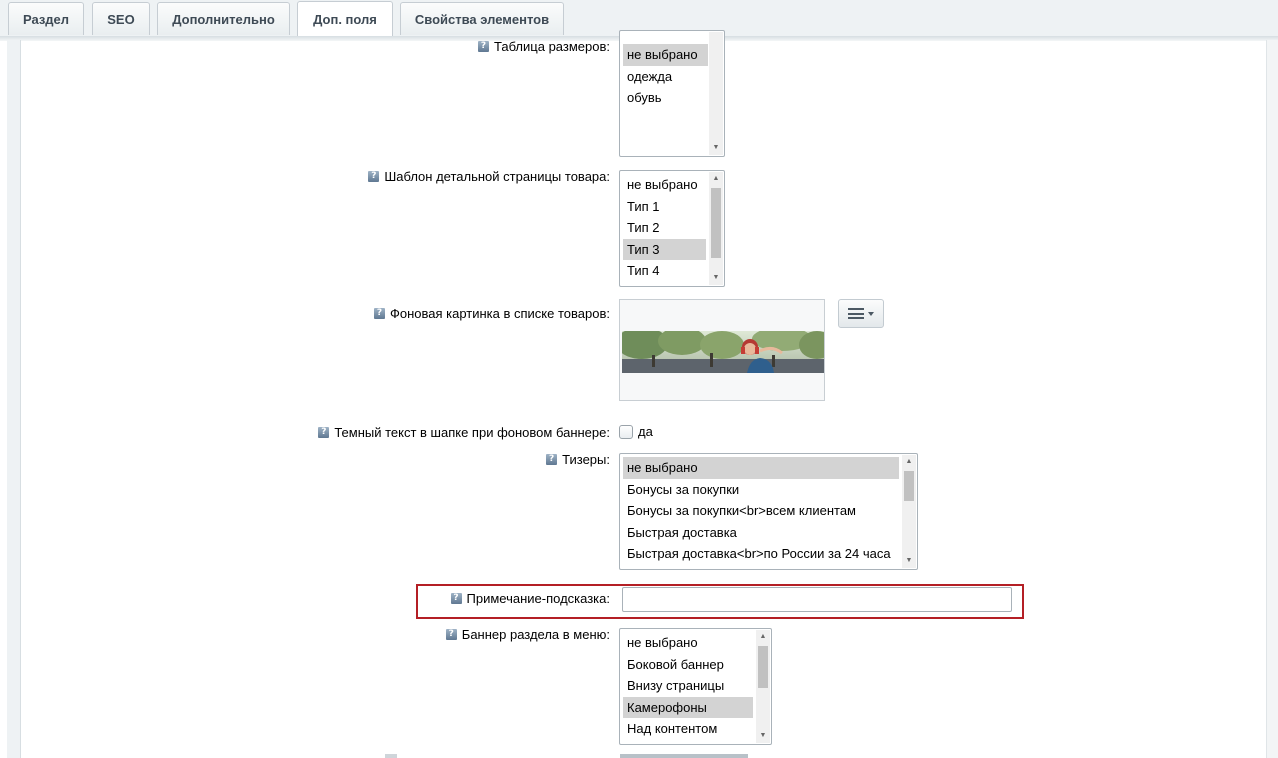  I want to click on tab-additional: Дополнительно, so click(223, 18).